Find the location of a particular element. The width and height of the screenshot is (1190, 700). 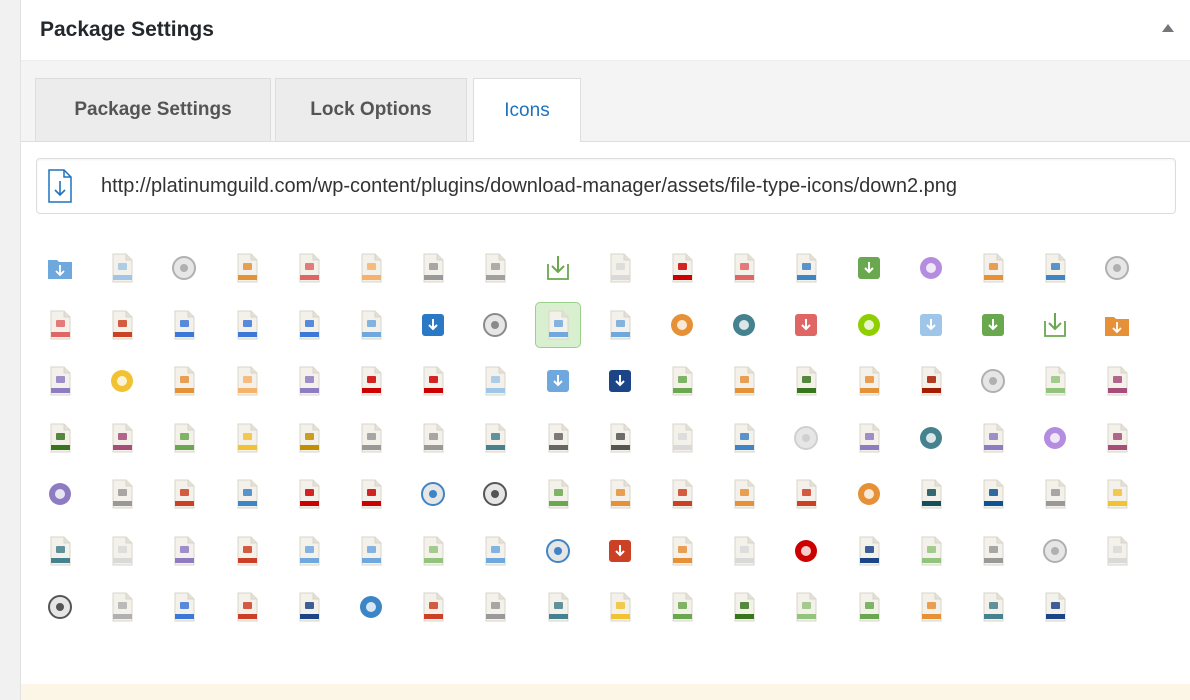

ppt-file-icon is located at coordinates (682, 494).